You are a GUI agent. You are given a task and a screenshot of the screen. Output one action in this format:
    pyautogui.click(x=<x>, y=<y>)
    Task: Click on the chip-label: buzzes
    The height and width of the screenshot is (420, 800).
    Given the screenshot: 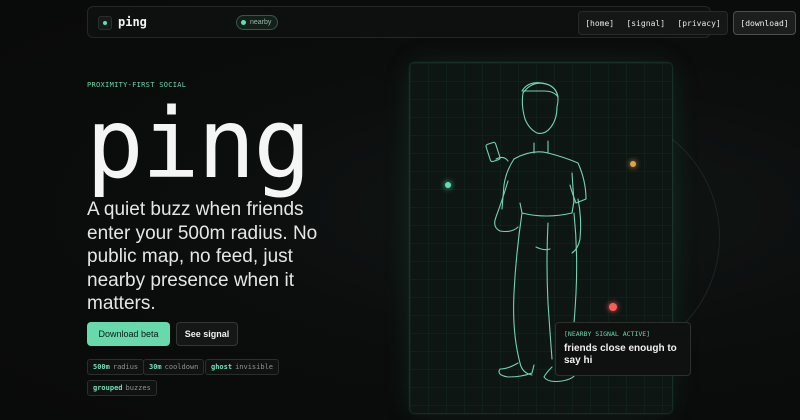 What is the action you would take?
    pyautogui.click(x=138, y=388)
    